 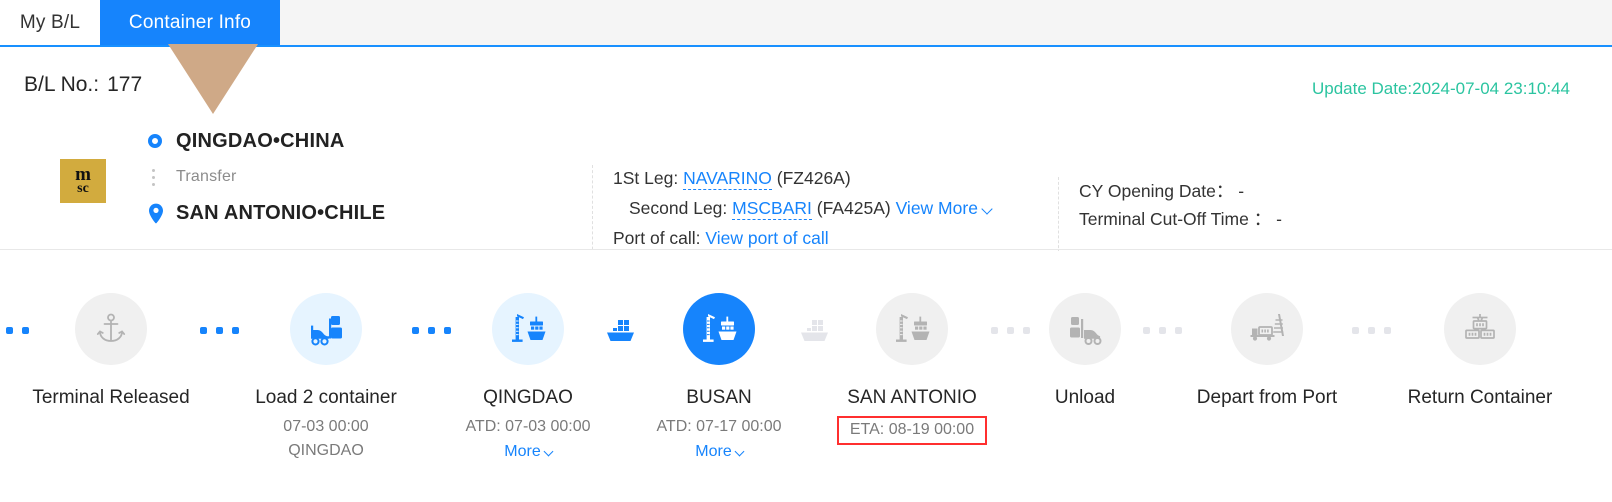 I want to click on node-qingdao: QINGDAO ATD: 07-03 00:00 More, so click(x=528, y=356).